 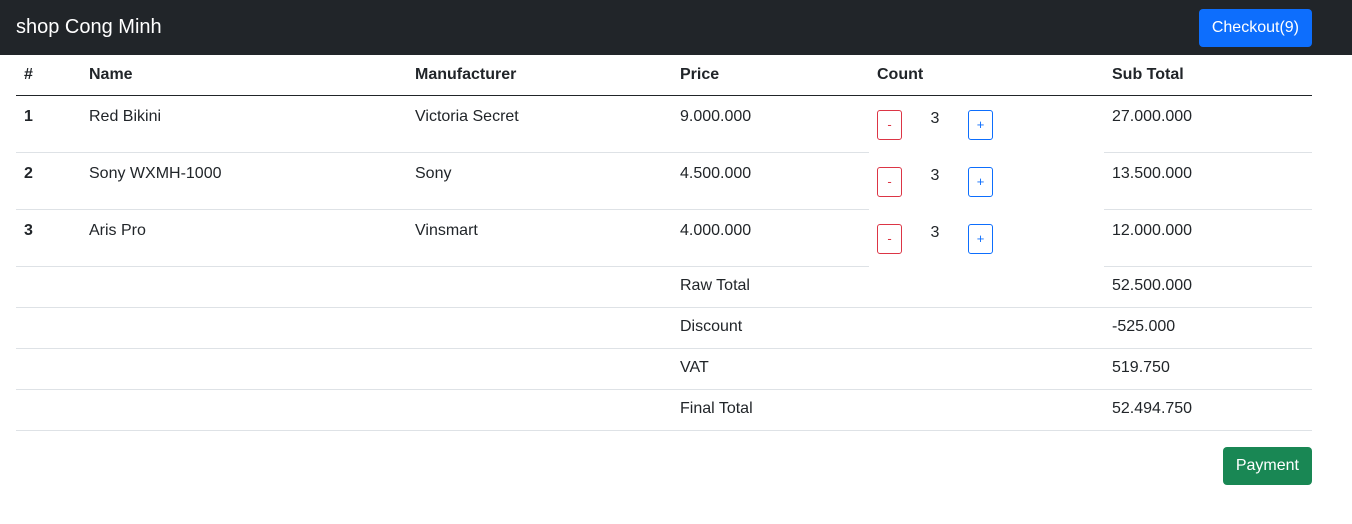 I want to click on discount-label: Discount, so click(x=888, y=328).